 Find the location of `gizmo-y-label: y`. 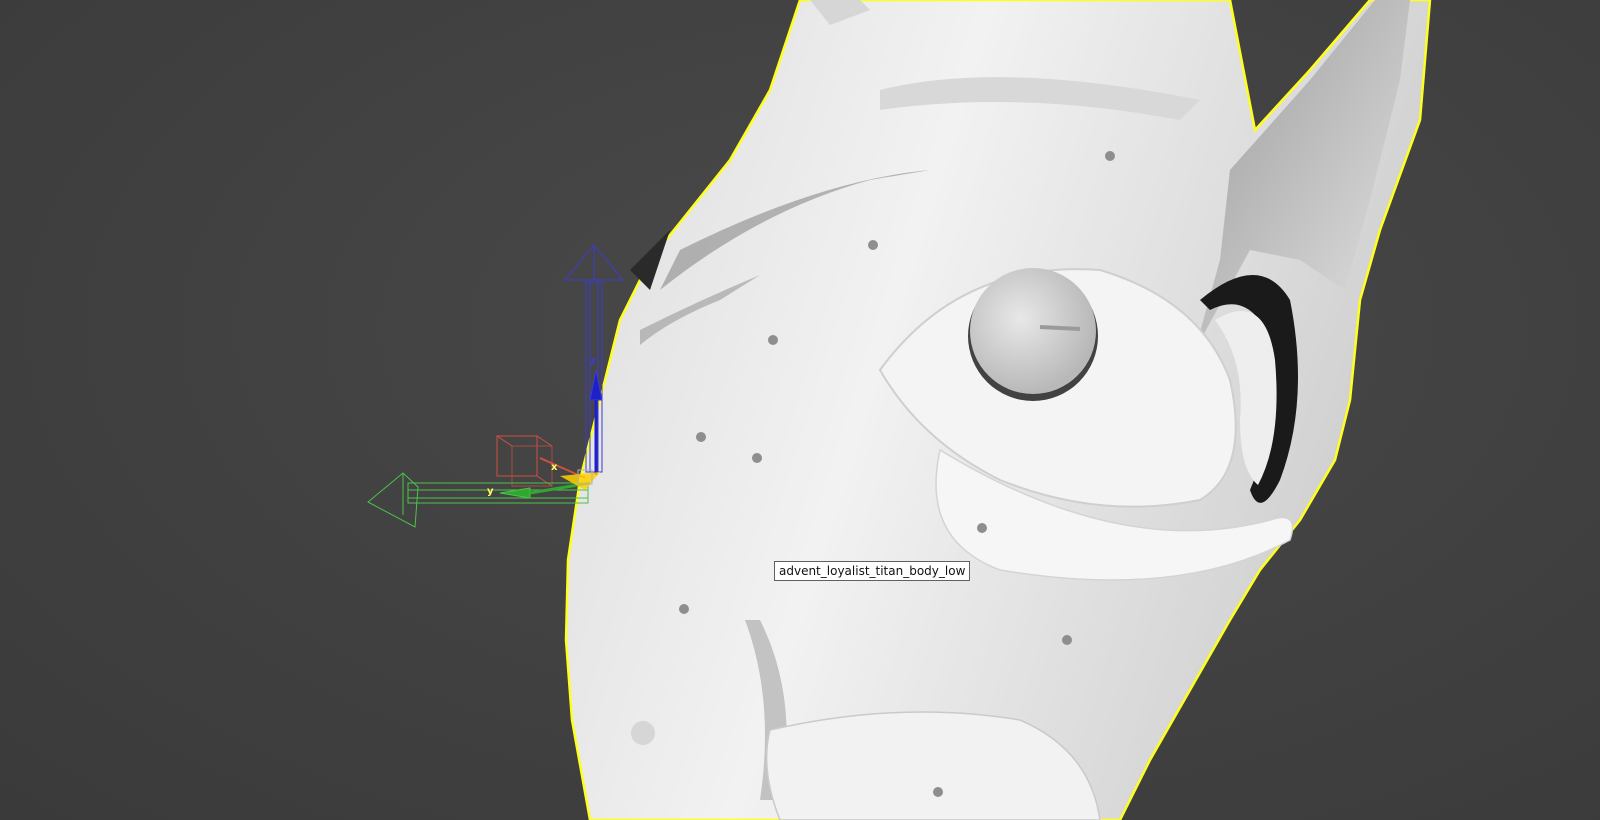

gizmo-y-label: y is located at coordinates (490, 491).